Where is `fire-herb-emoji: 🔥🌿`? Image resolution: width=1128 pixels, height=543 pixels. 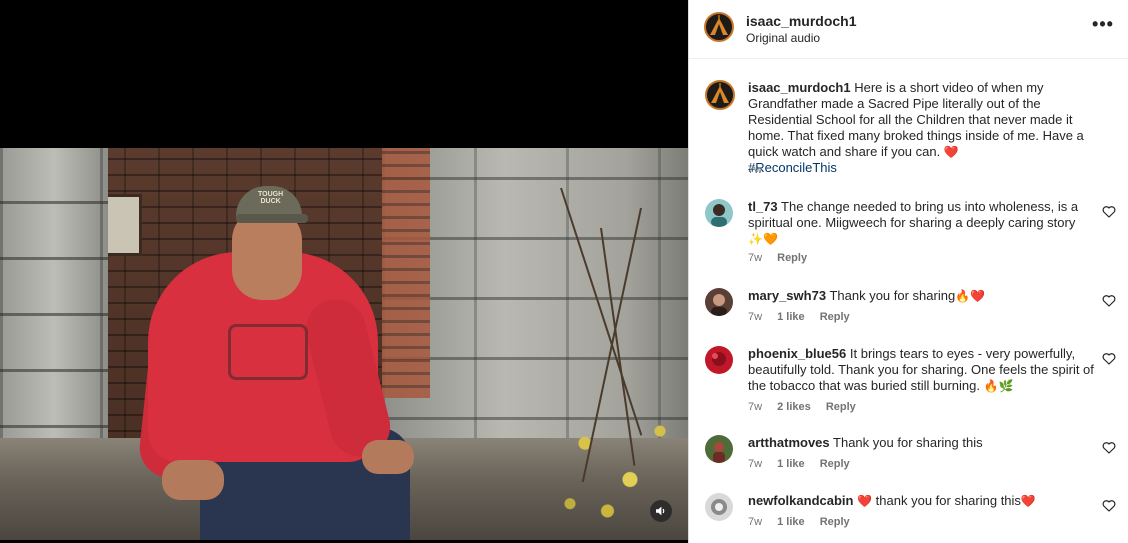 fire-herb-emoji: 🔥🌿 is located at coordinates (998, 386).